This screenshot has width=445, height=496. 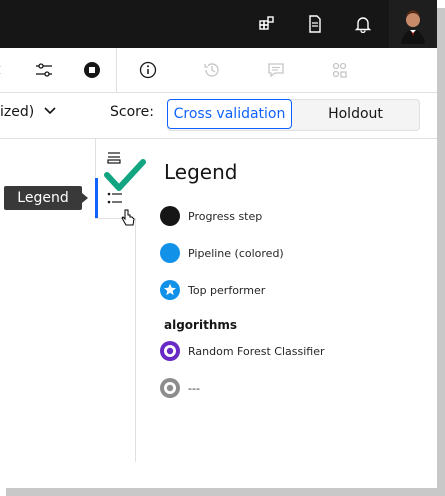 I want to click on torn-edge, so click(x=218, y=470).